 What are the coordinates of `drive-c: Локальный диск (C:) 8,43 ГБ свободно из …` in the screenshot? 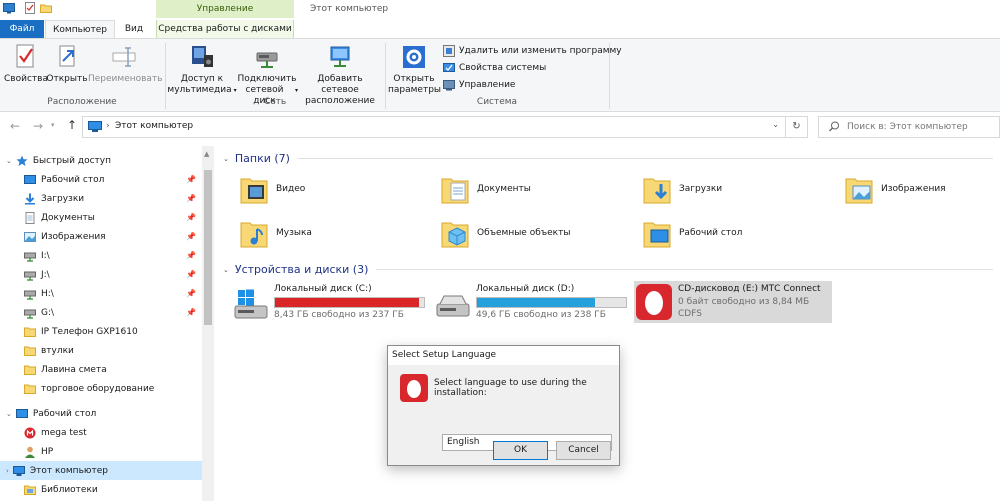 It's located at (330, 302).